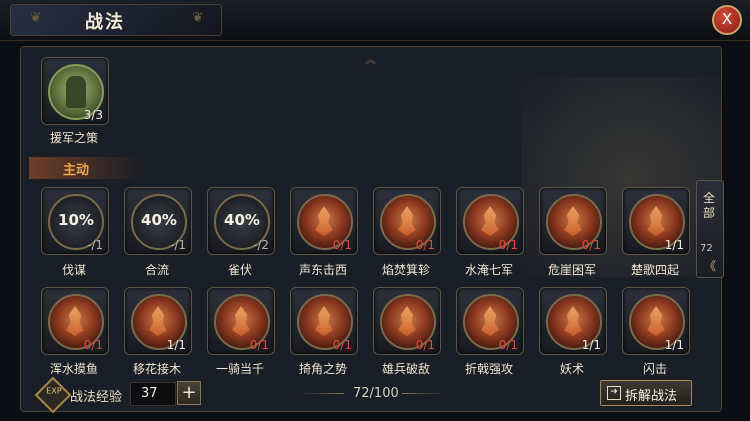 Image resolution: width=750 pixels, height=421 pixels. What do you see at coordinates (370, 59) in the screenshot?
I see `scroll-up-icon: ︽` at bounding box center [370, 59].